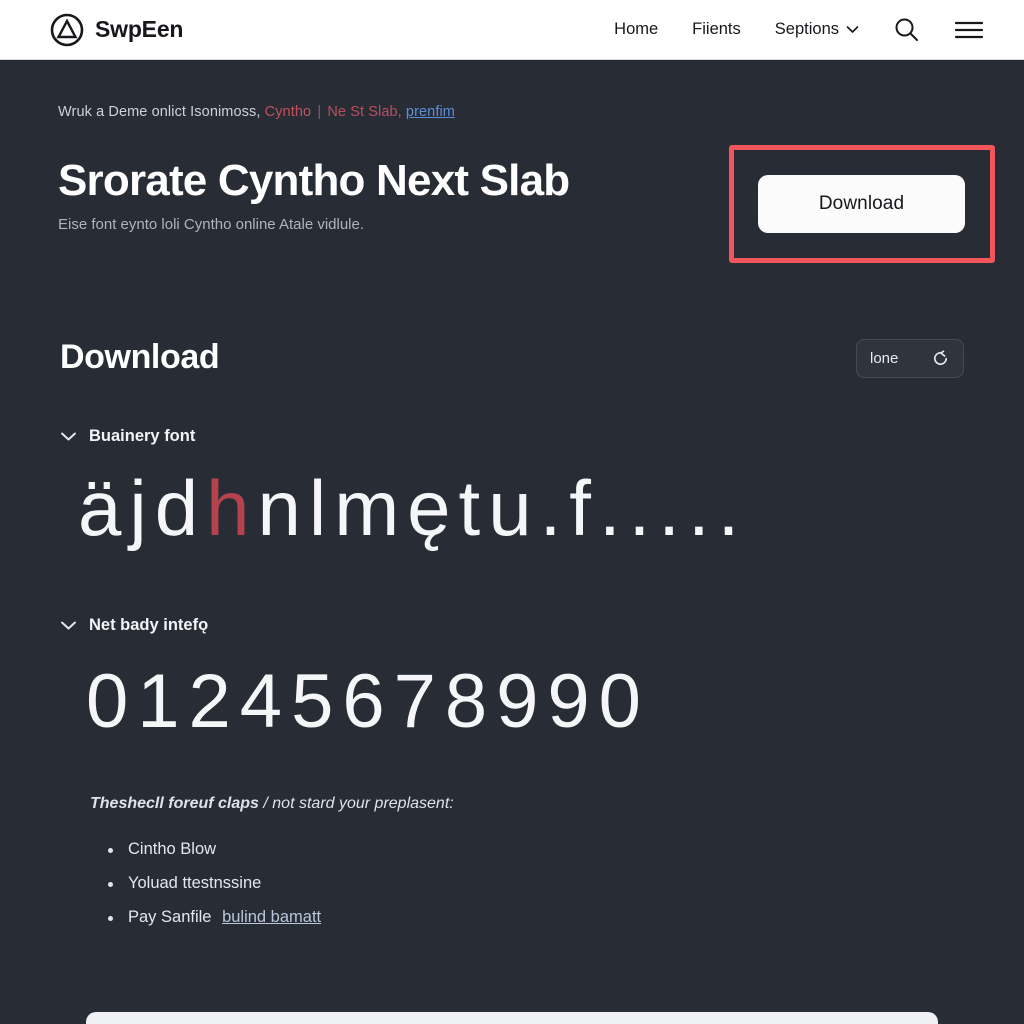 The width and height of the screenshot is (1024, 1024). What do you see at coordinates (271, 917) in the screenshot?
I see `list-item-link: bulind bamatt` at bounding box center [271, 917].